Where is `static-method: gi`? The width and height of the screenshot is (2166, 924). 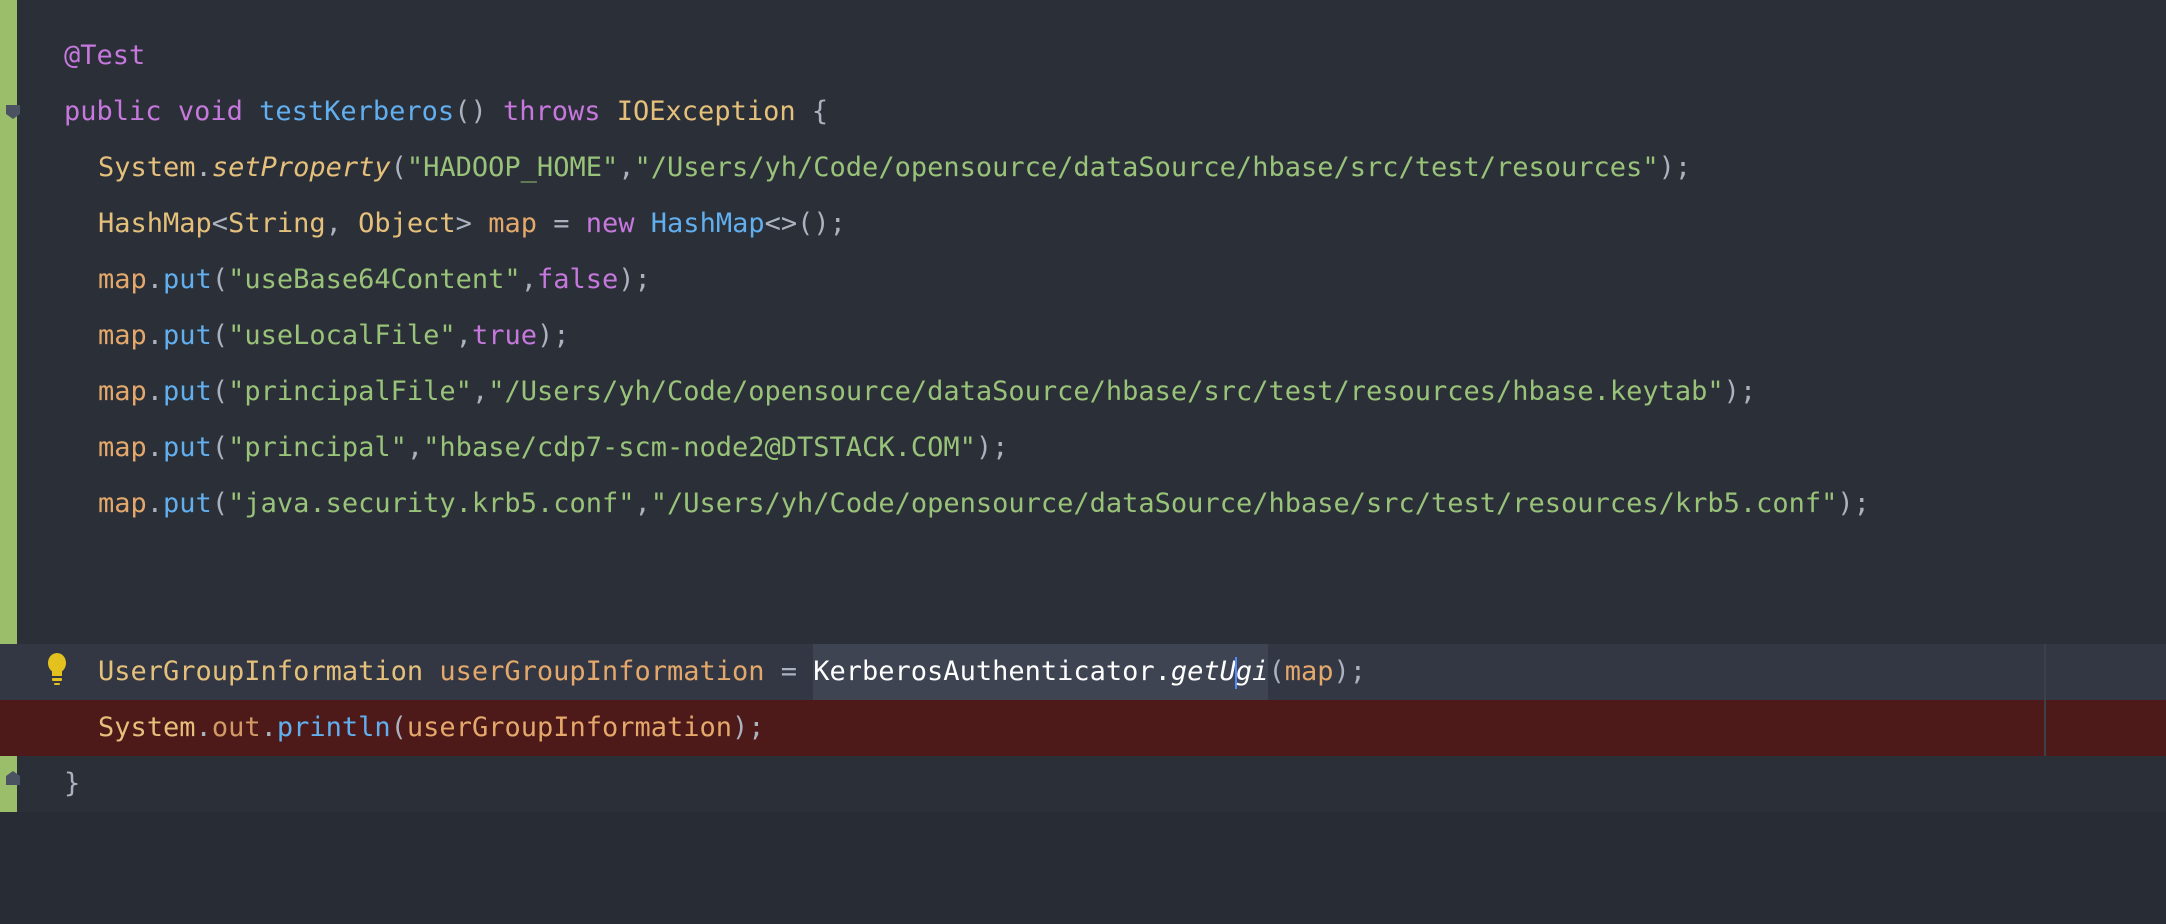 static-method: gi is located at coordinates (1252, 671).